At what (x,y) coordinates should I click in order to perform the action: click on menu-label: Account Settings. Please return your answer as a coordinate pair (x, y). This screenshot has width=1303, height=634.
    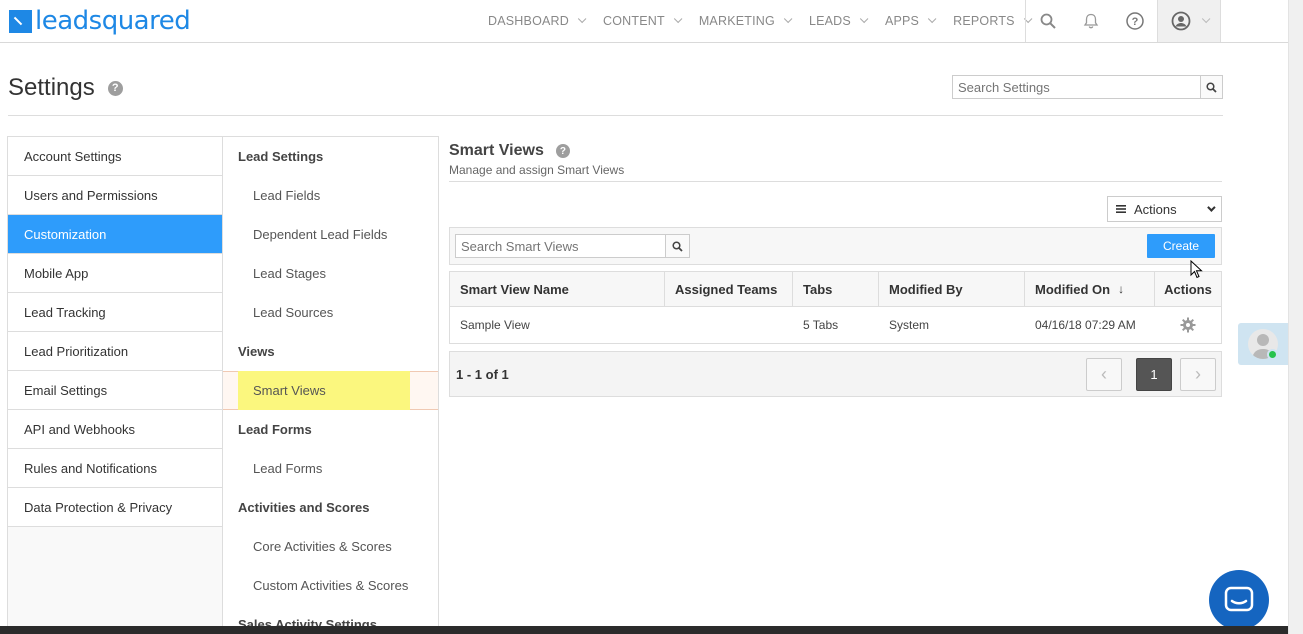
    Looking at the image, I should click on (73, 156).